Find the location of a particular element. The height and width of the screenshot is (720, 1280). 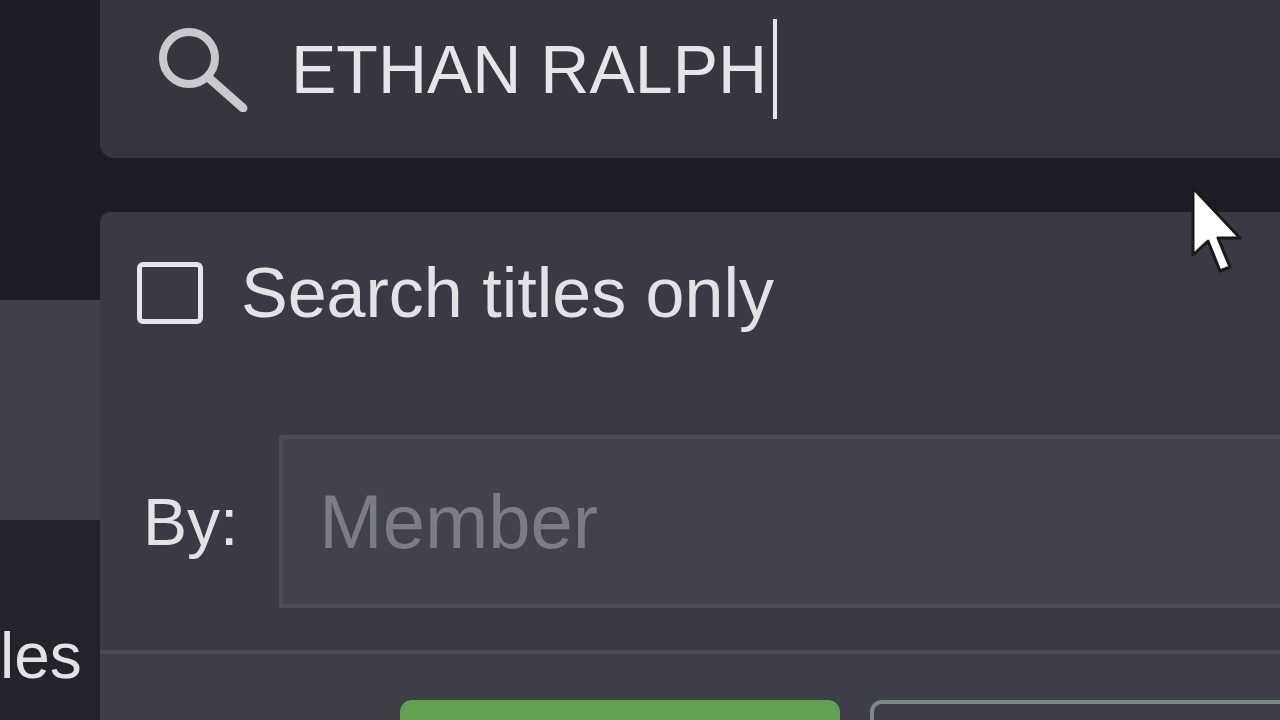

side-text: les is located at coordinates (41, 656).